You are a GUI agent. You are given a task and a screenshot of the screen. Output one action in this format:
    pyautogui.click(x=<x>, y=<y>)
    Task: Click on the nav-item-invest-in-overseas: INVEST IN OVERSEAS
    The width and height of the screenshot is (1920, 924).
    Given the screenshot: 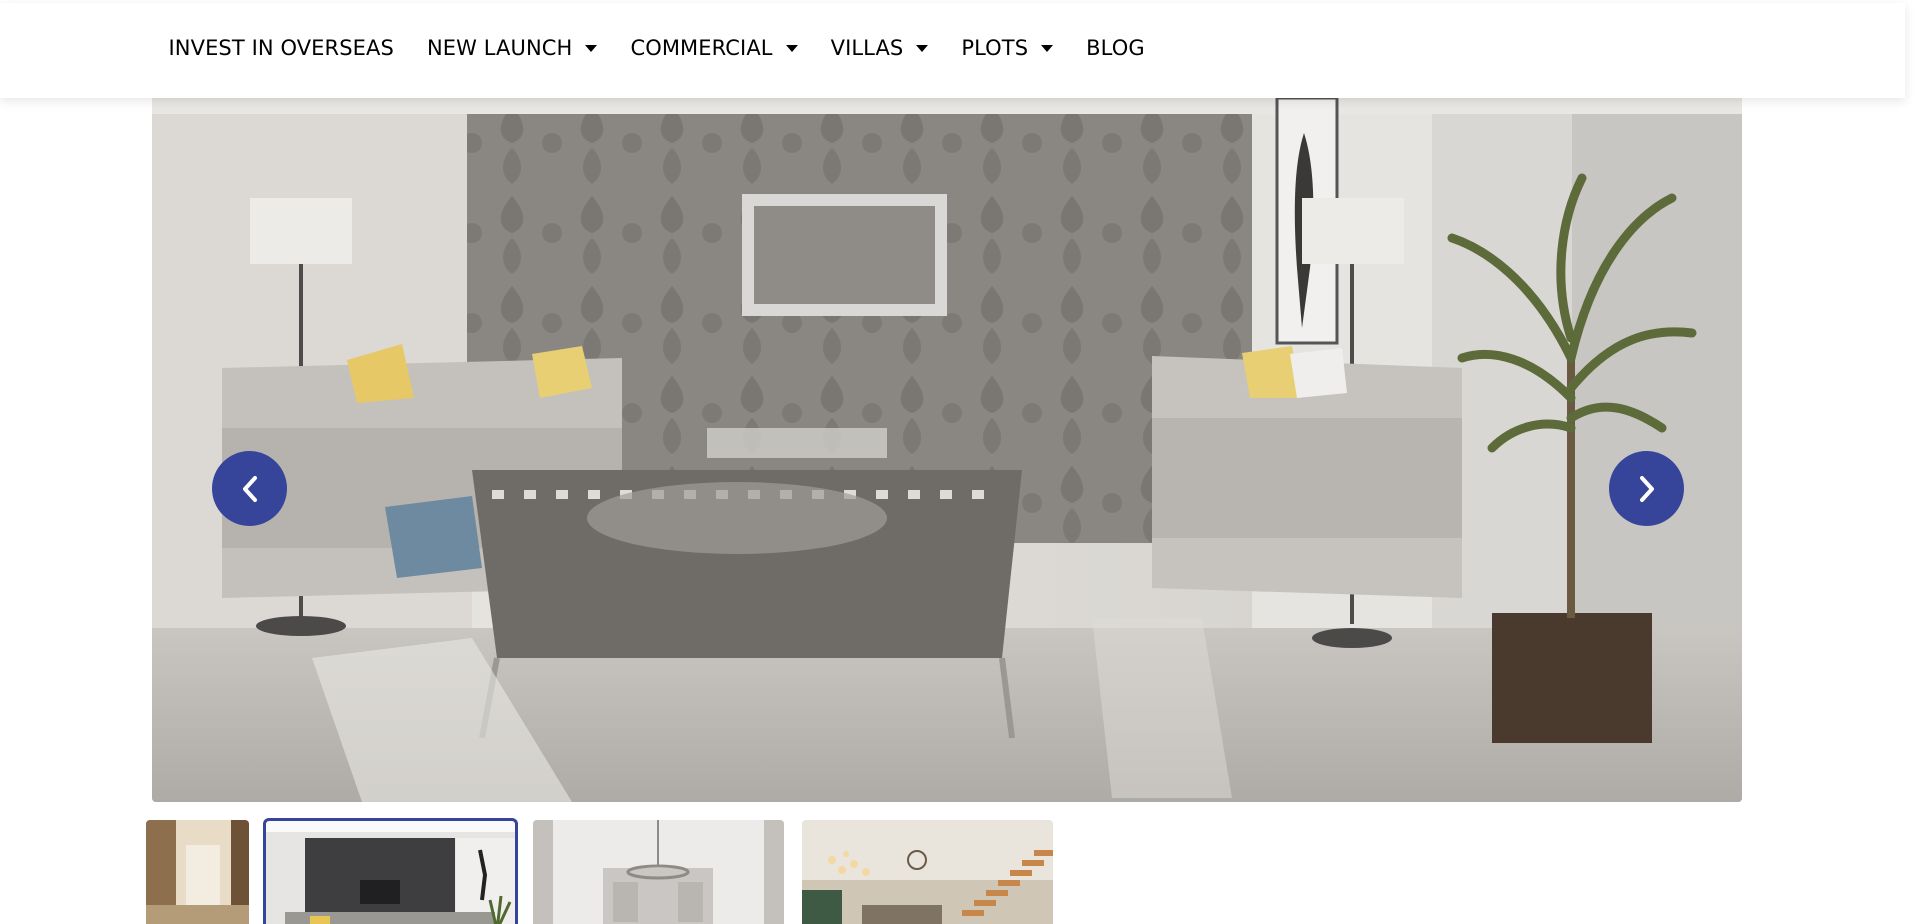 What is the action you would take?
    pyautogui.click(x=281, y=48)
    